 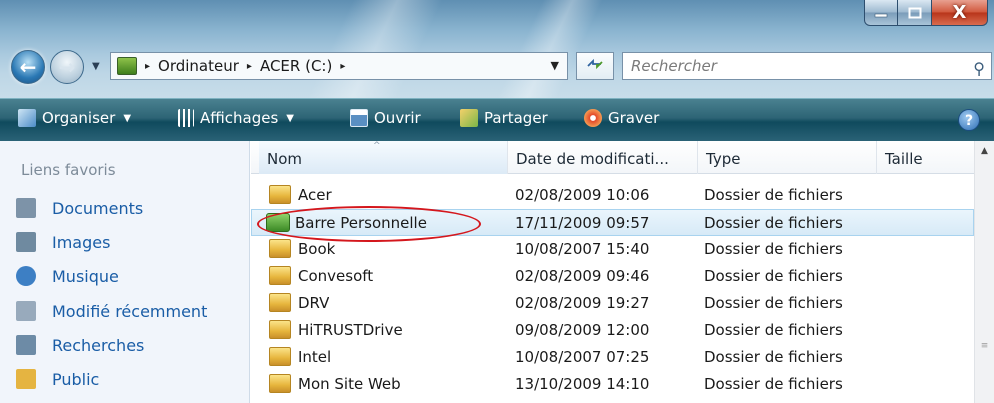 What do you see at coordinates (582, 249) in the screenshot?
I see `file-date: 10/08/2007 15:40` at bounding box center [582, 249].